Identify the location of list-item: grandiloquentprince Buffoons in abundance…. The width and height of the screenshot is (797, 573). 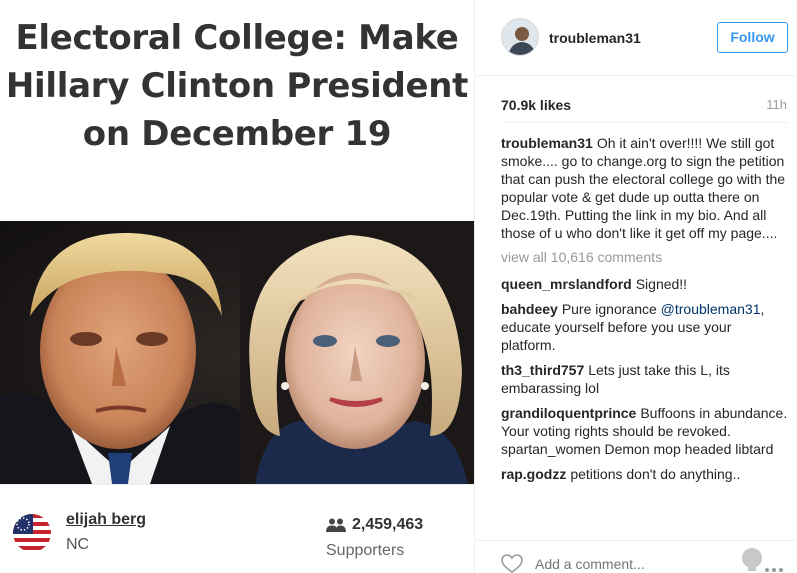
(644, 431).